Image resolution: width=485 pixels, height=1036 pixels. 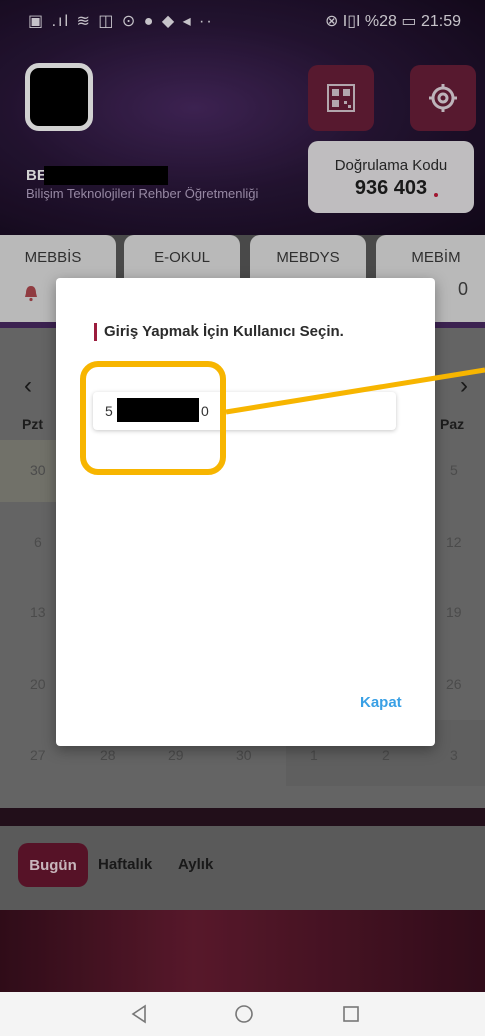 I want to click on decorative-band, so click(x=242, y=817).